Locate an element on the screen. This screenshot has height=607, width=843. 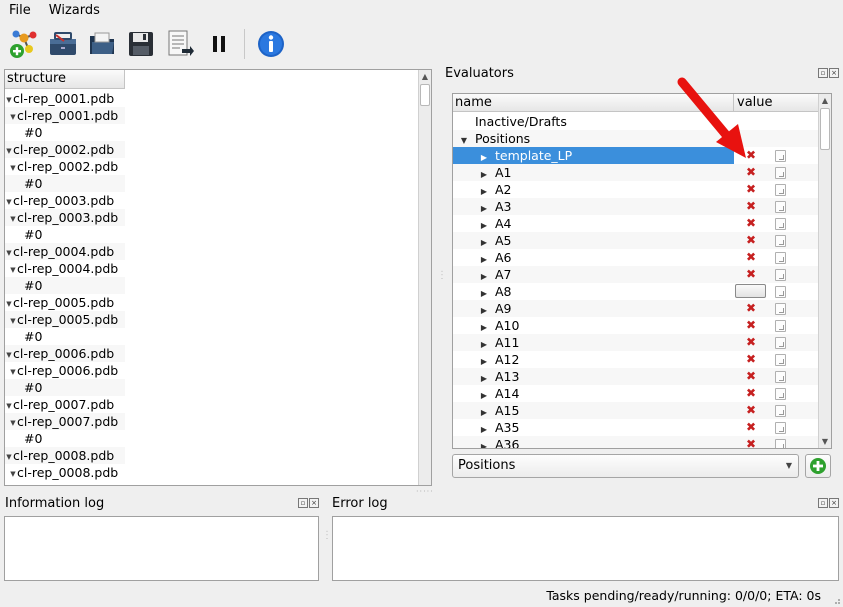
evaluator-name-cell: ▶ A7 is located at coordinates (593, 274).